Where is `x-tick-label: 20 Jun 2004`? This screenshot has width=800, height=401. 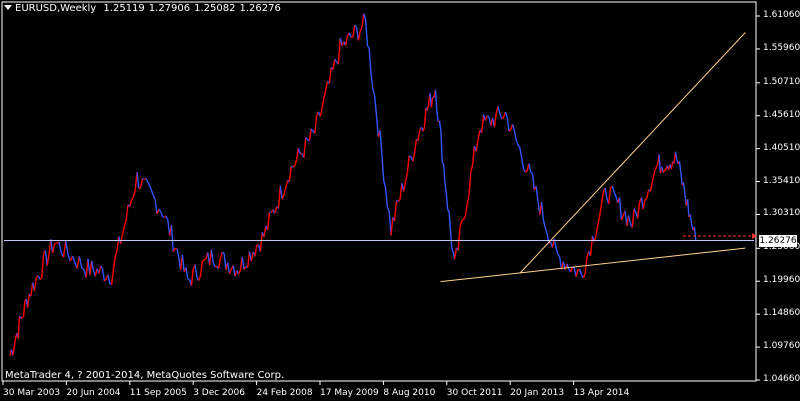
x-tick-label: 20 Jun 2004 is located at coordinates (93, 393).